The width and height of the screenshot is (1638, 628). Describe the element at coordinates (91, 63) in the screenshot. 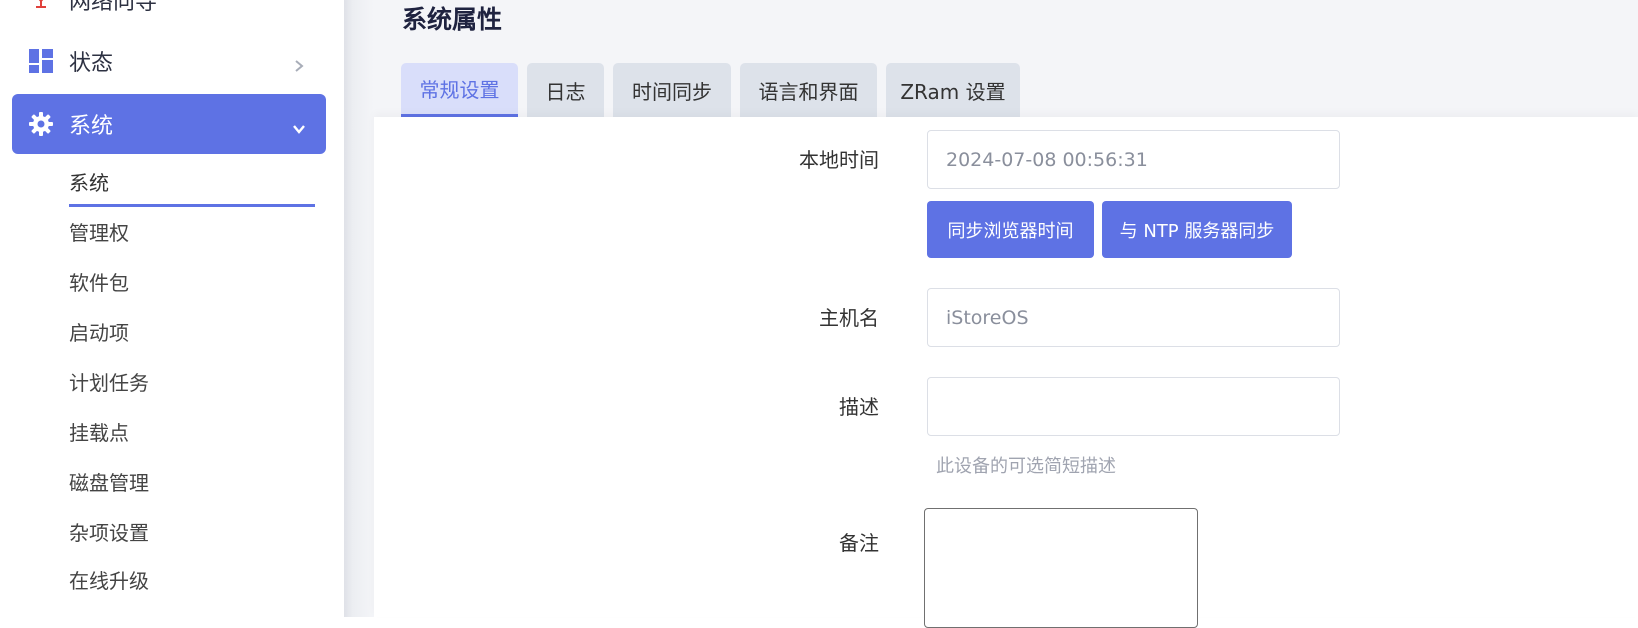

I see `sidebar-item-label: 状态` at that location.